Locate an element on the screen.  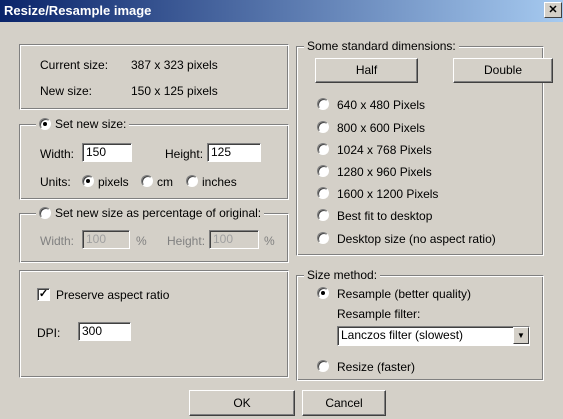
size-info-group is located at coordinates (154, 77).